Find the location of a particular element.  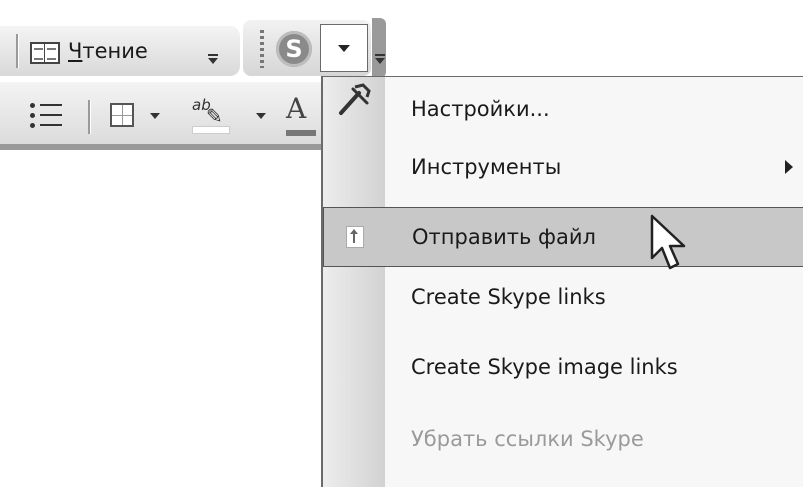

bullet-list-icon is located at coordinates (46, 116).